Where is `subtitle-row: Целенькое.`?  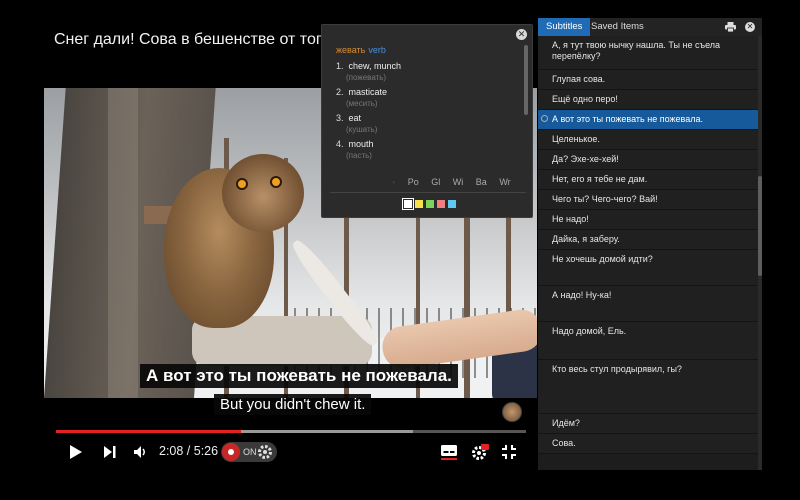
subtitle-row: Целенькое. is located at coordinates (648, 140).